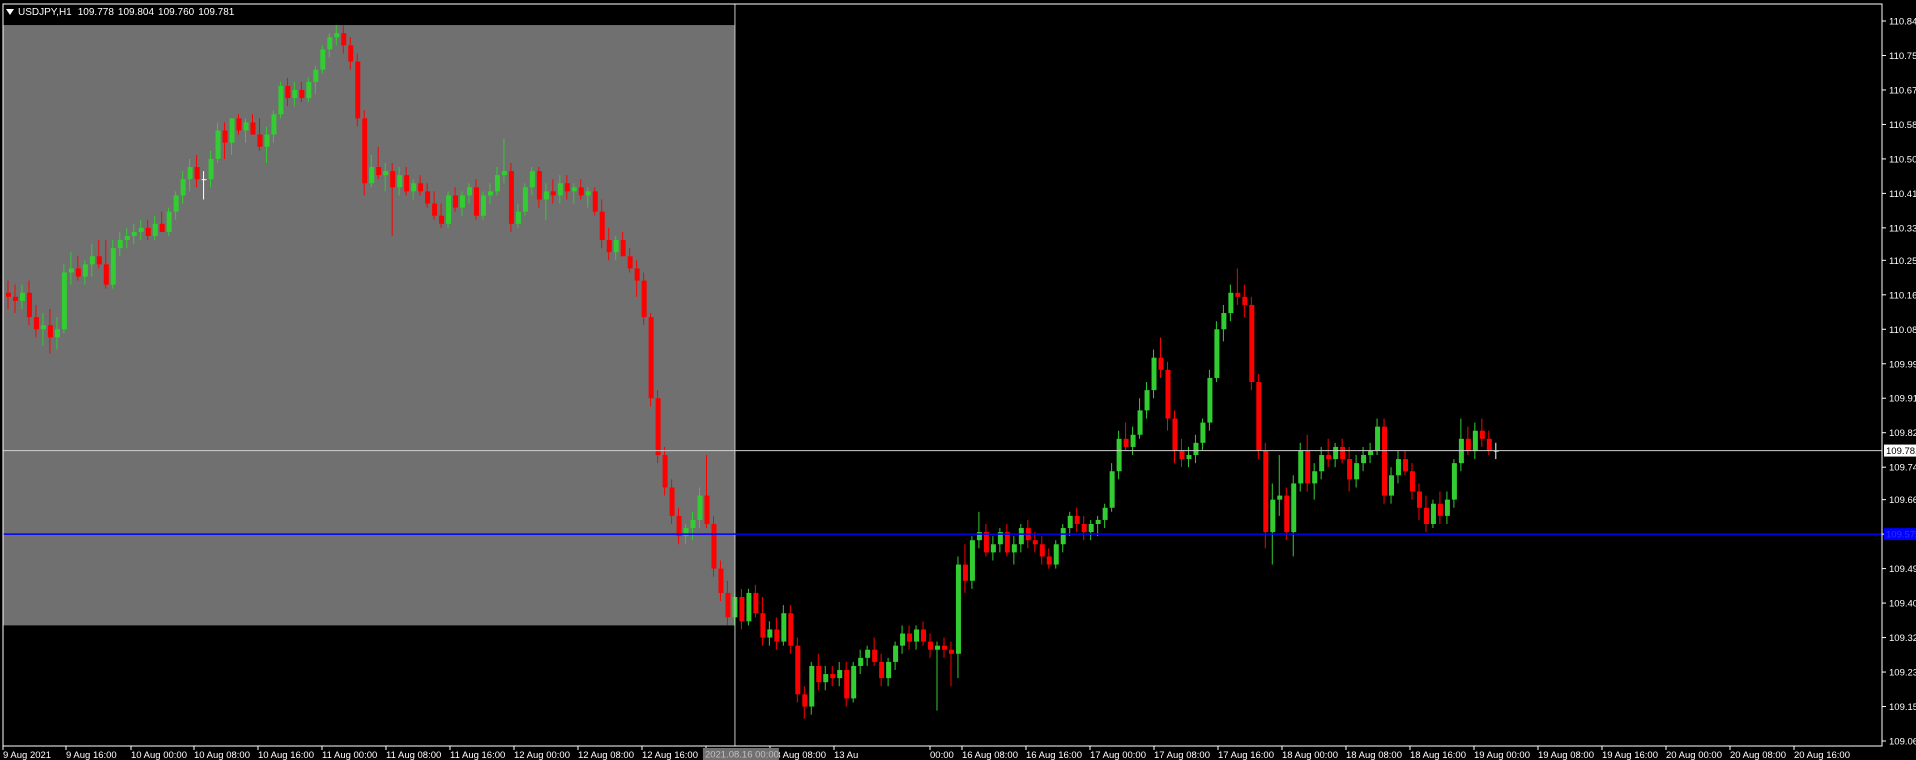  What do you see at coordinates (1118, 755) in the screenshot?
I see `time-tick-label: 17 Aug 00:00` at bounding box center [1118, 755].